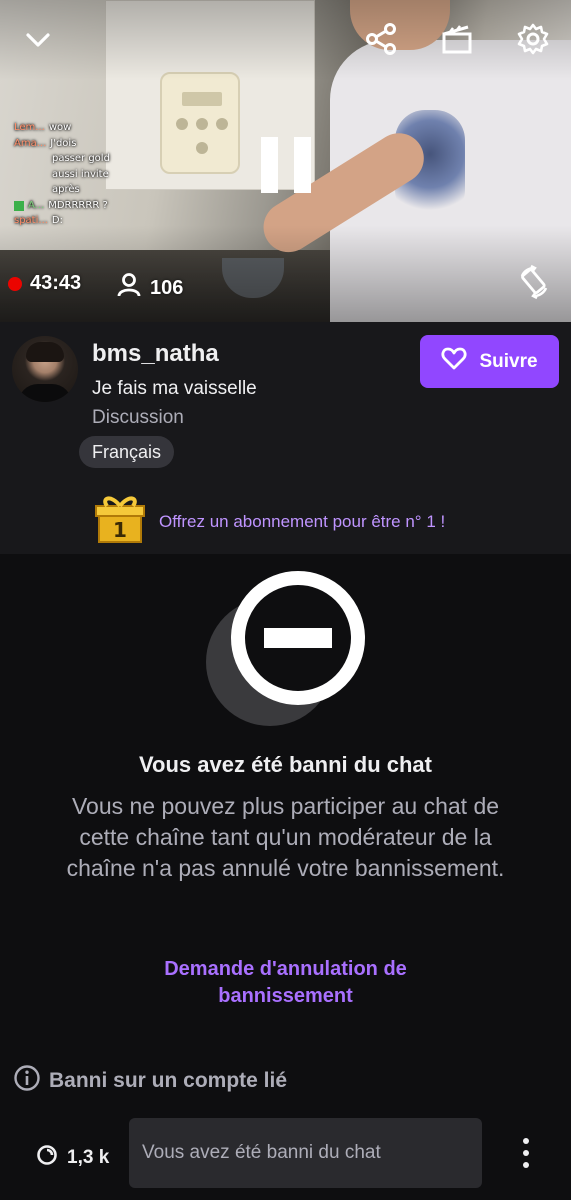  I want to click on overlay-chat-line: A... MDRRRRR ?, so click(74, 206).